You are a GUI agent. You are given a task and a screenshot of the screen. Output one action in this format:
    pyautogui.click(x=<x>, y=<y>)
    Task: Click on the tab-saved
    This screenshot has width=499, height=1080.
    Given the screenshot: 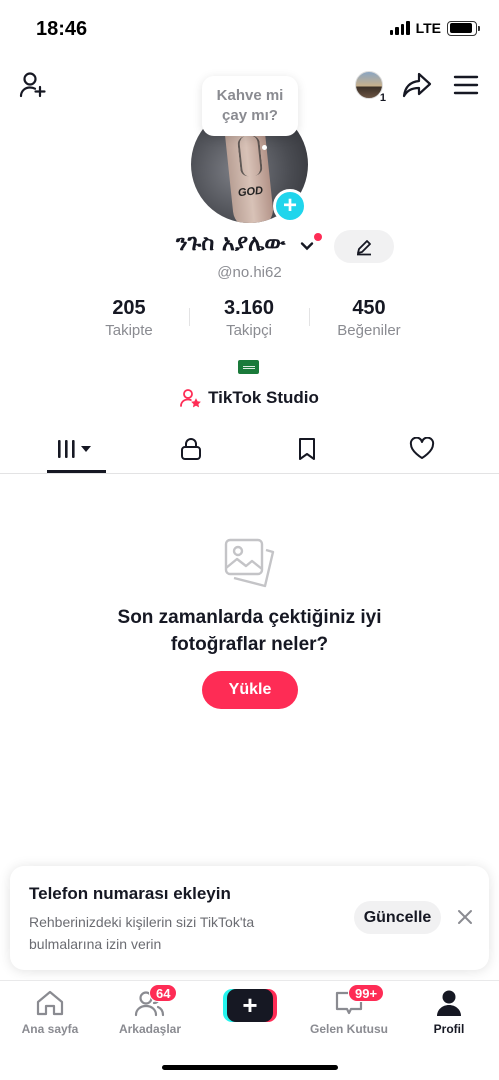 What is the action you would take?
    pyautogui.click(x=307, y=449)
    